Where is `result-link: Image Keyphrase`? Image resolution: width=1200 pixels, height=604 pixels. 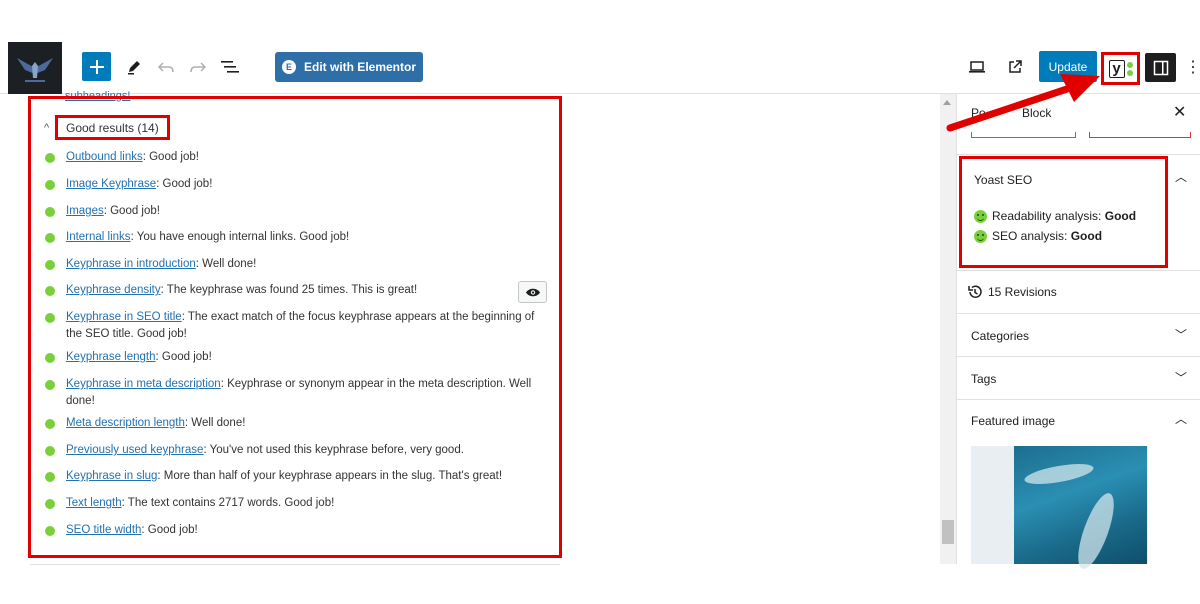
result-link: Image Keyphrase is located at coordinates (111, 184).